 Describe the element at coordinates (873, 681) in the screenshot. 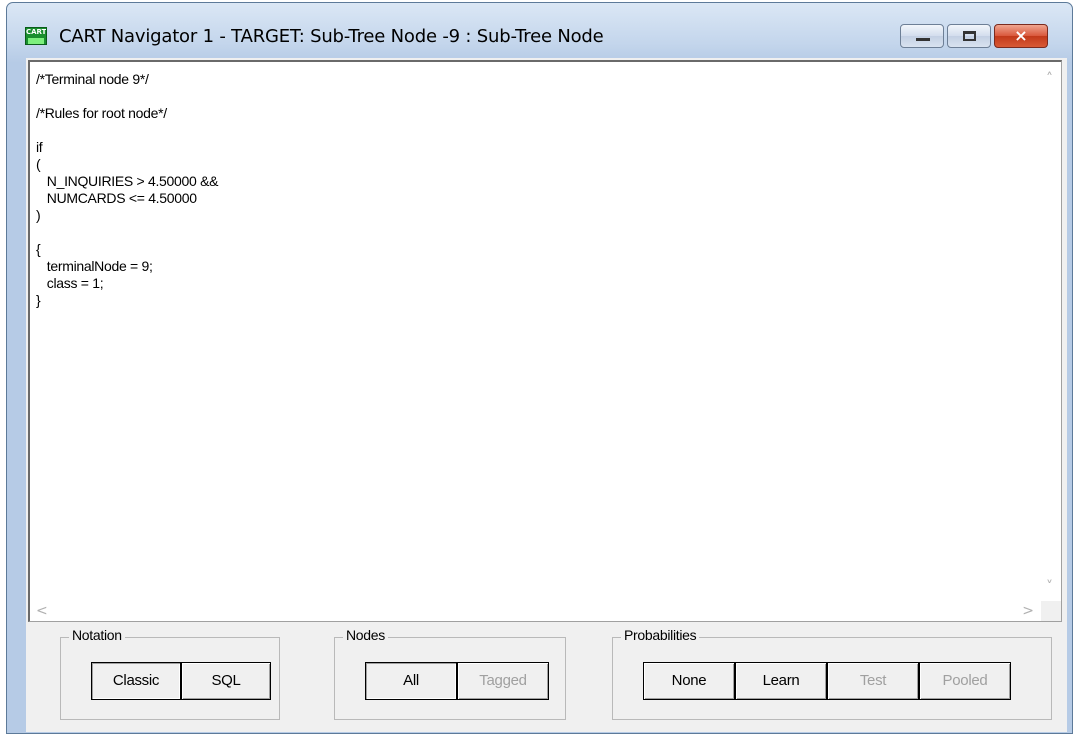

I see `test-button: Test` at that location.